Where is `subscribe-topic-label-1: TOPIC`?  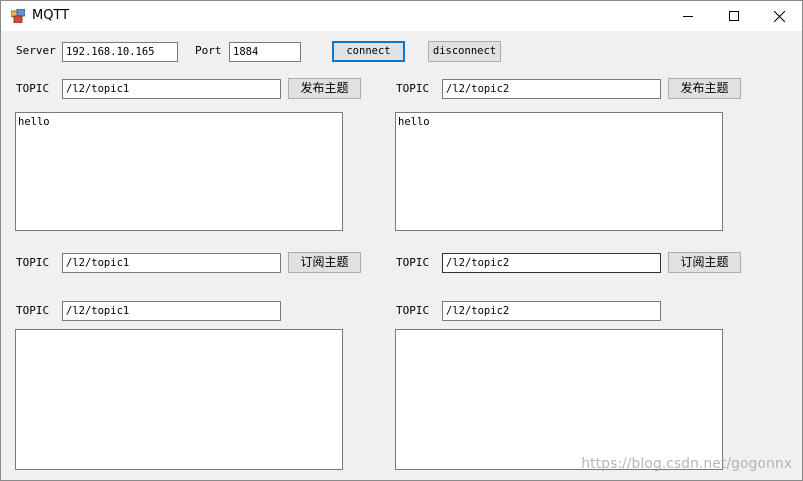
subscribe-topic-label-1: TOPIC is located at coordinates (33, 262).